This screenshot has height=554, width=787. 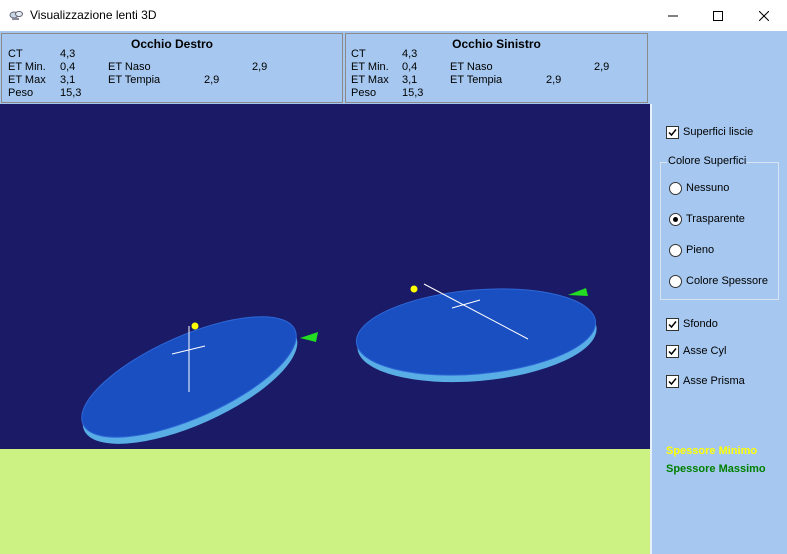 I want to click on maximize-icon, so click(x=718, y=15).